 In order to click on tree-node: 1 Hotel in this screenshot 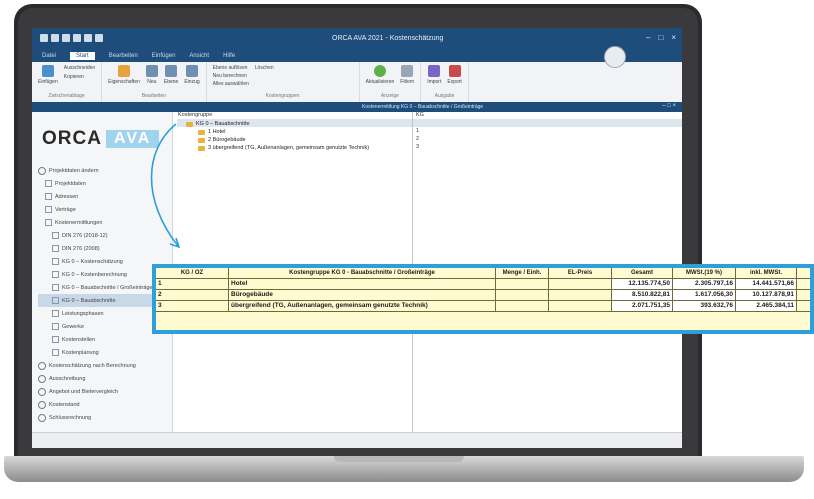, I will do `click(293, 132)`.